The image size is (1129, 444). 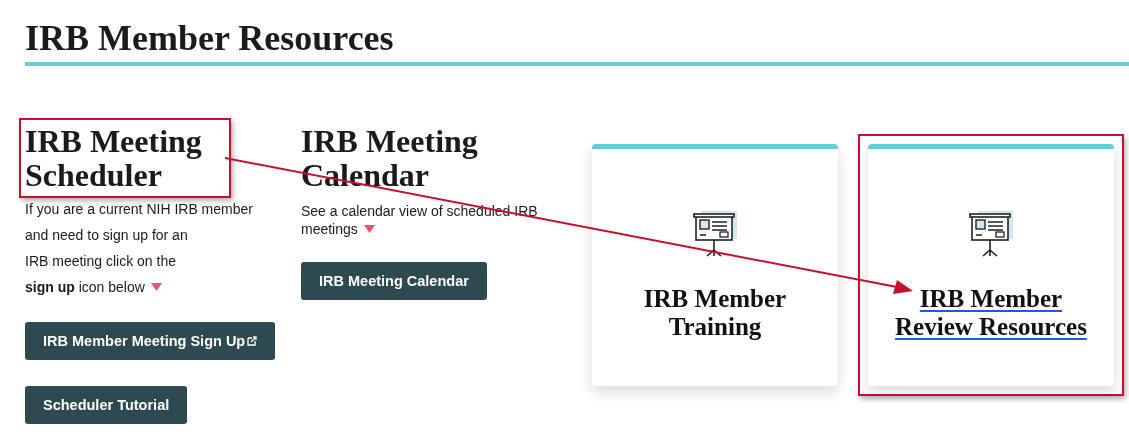 I want to click on section-heading: IRB Meeting Calendar, so click(x=390, y=158).